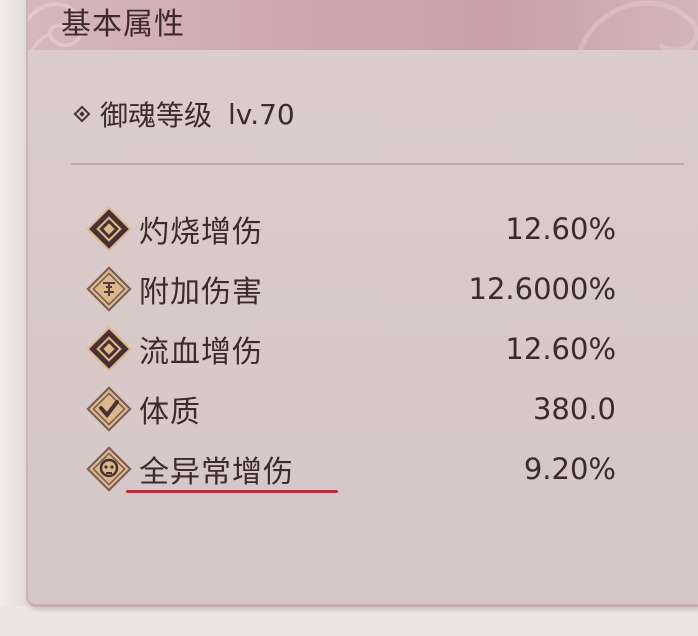  What do you see at coordinates (109, 289) in the screenshot?
I see `rune-diamond-icon` at bounding box center [109, 289].